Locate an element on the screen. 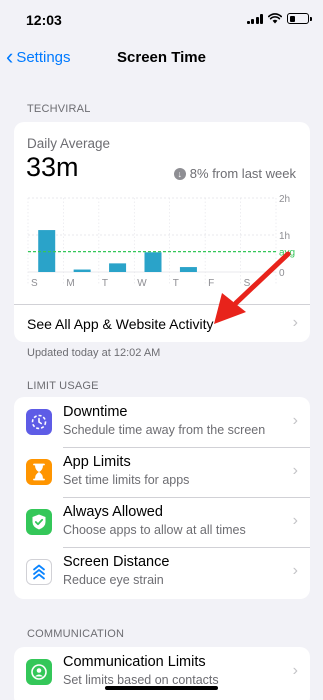 Image resolution: width=323 pixels, height=700 pixels. status-bar: 12:03 is located at coordinates (161, 20).